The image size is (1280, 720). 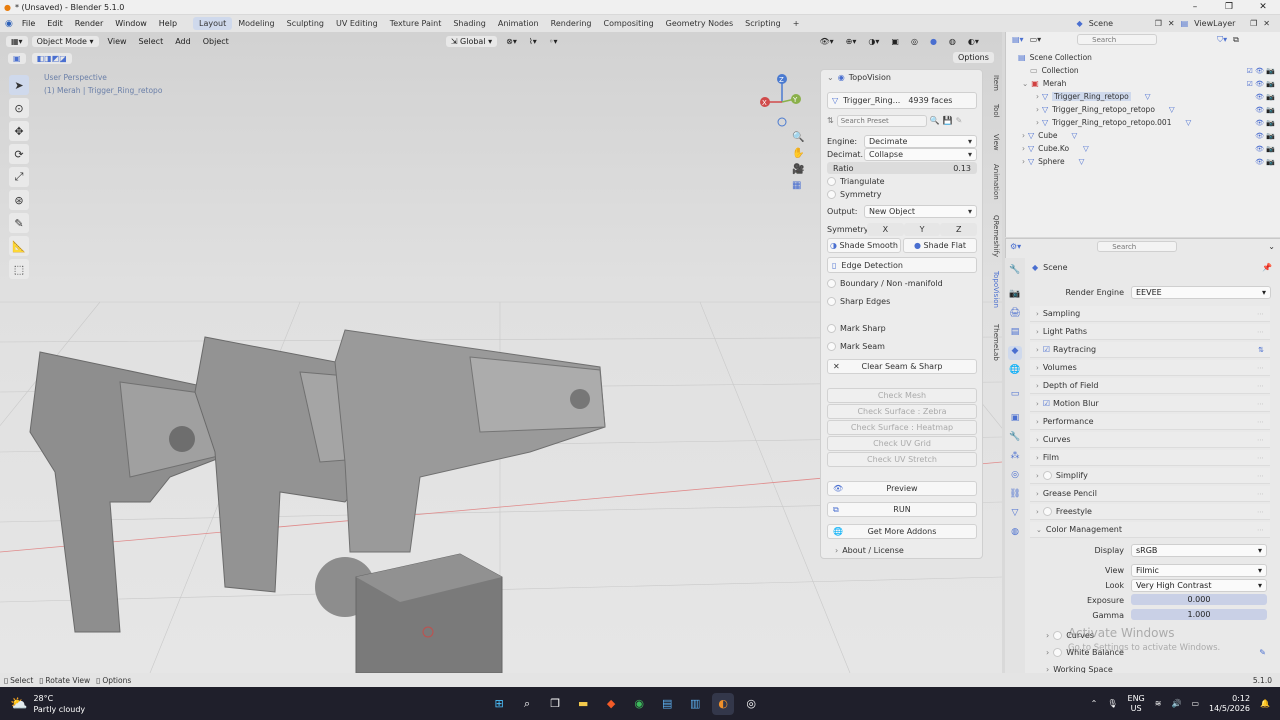 What do you see at coordinates (831, 301) in the screenshot?
I see `sharp-edges-checkbox` at bounding box center [831, 301].